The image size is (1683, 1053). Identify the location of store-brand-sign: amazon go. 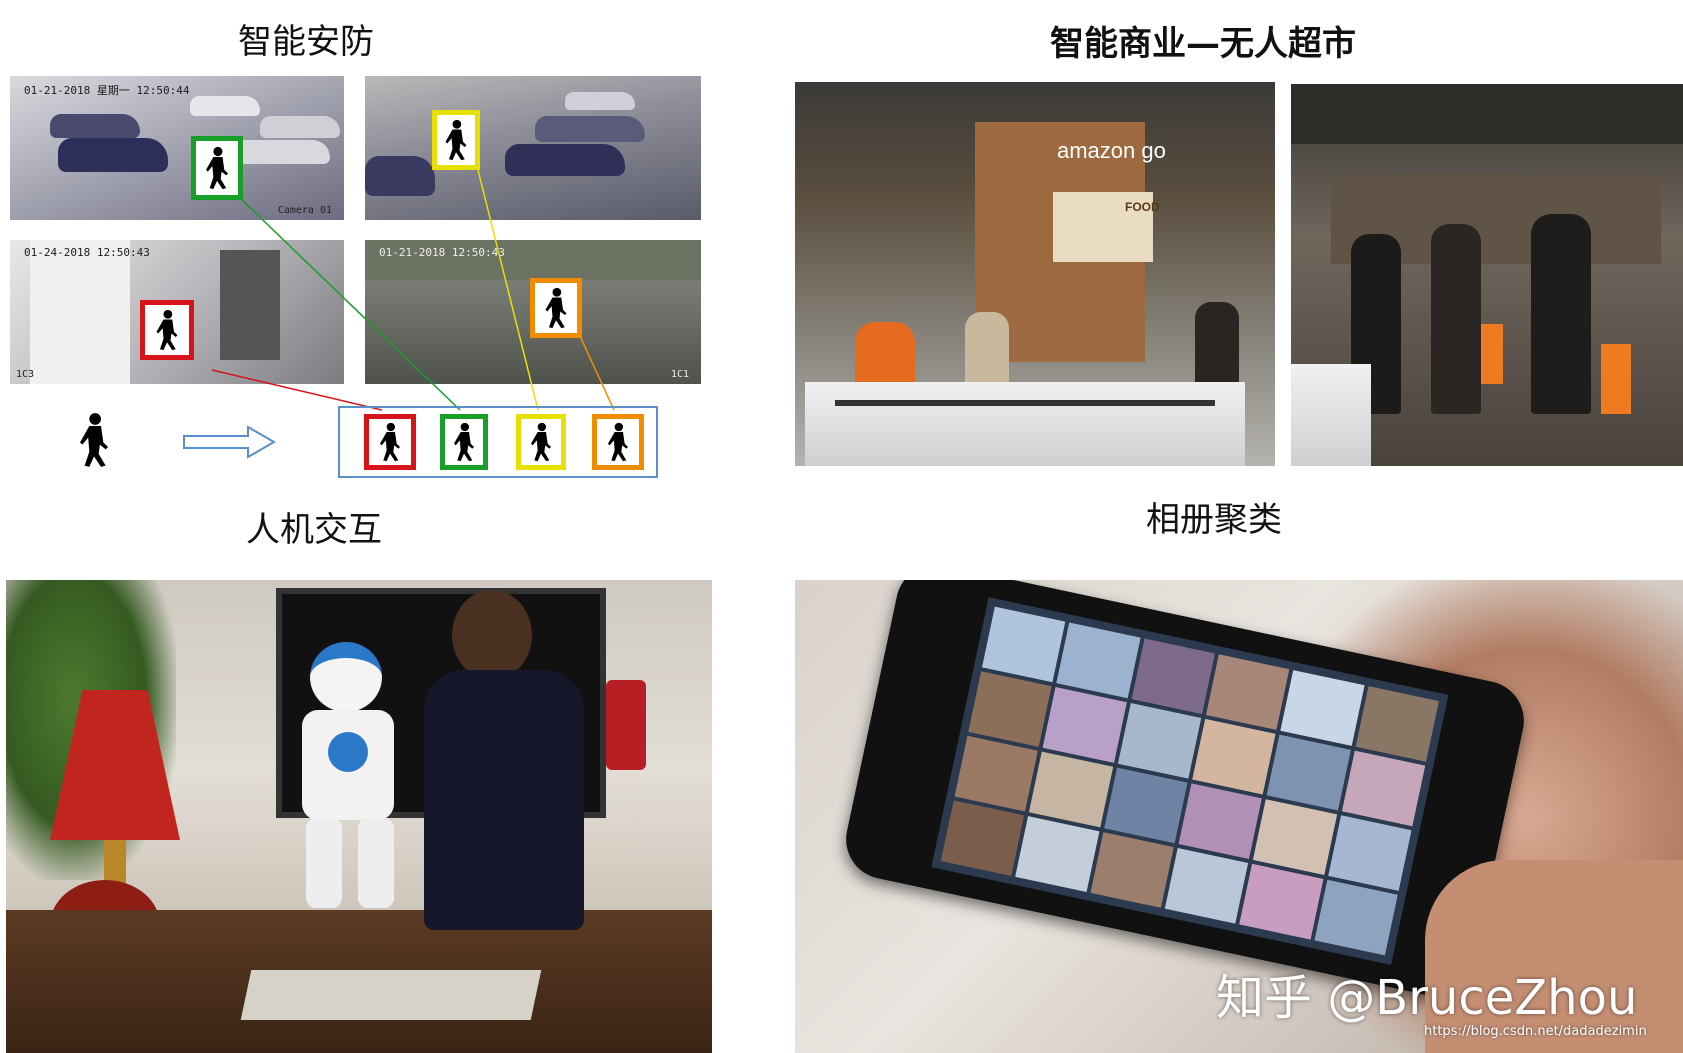
(1111, 150).